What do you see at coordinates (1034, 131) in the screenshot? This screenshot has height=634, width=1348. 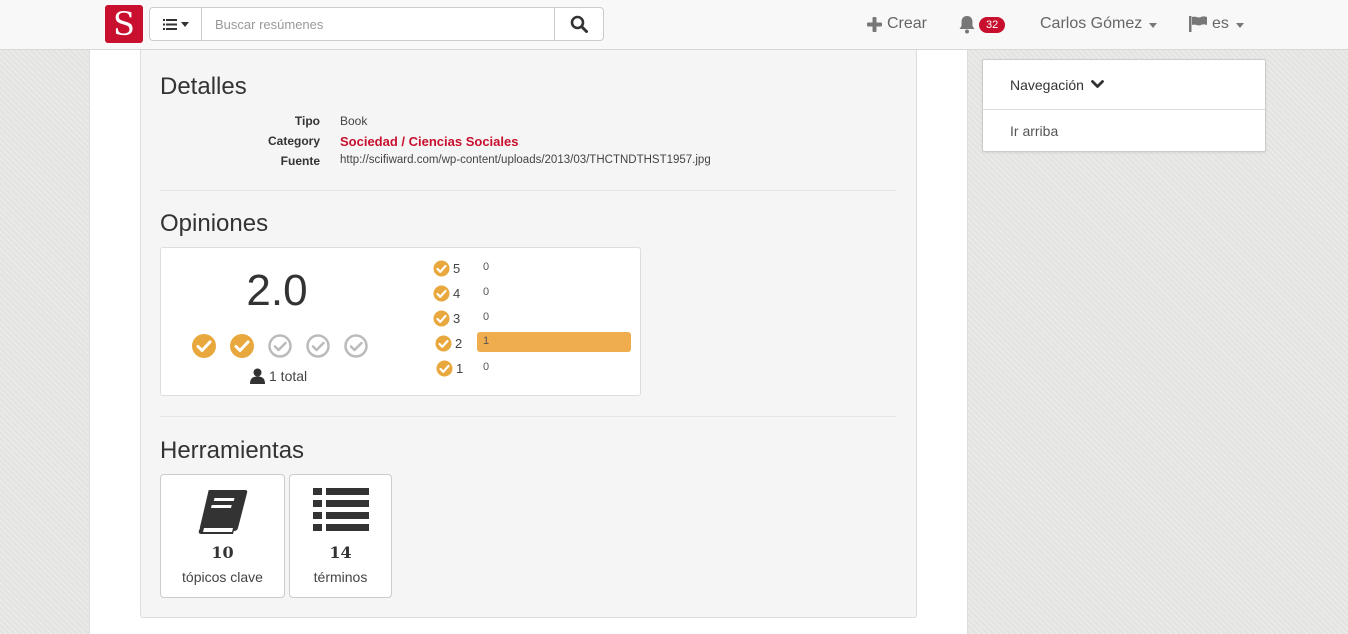 I see `go-top-link: Ir arriba` at bounding box center [1034, 131].